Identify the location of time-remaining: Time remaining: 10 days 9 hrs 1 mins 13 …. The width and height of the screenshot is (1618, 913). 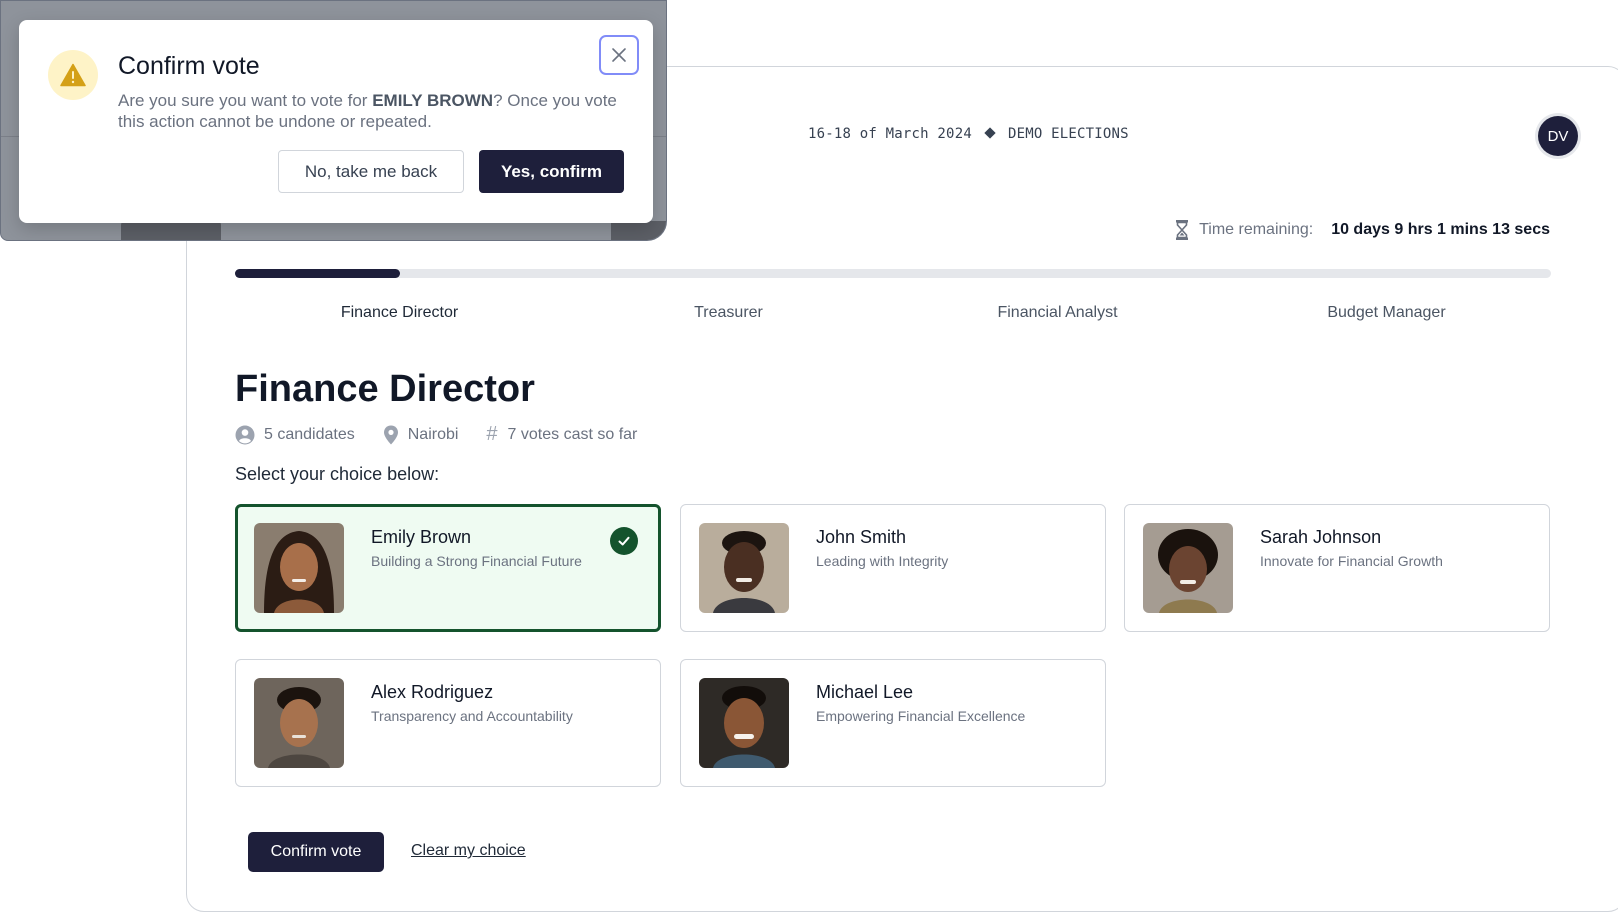
(1362, 230).